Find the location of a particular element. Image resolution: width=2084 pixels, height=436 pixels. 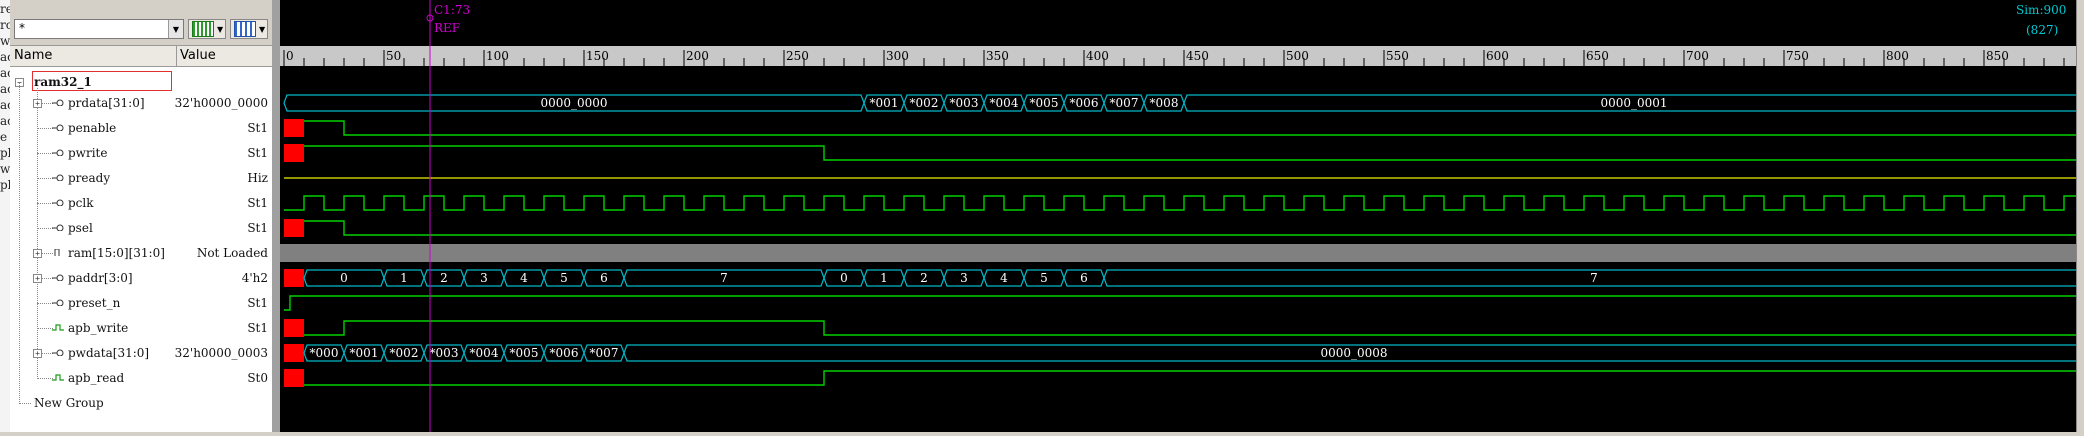

color-view-button: ▼ is located at coordinates (249, 29).